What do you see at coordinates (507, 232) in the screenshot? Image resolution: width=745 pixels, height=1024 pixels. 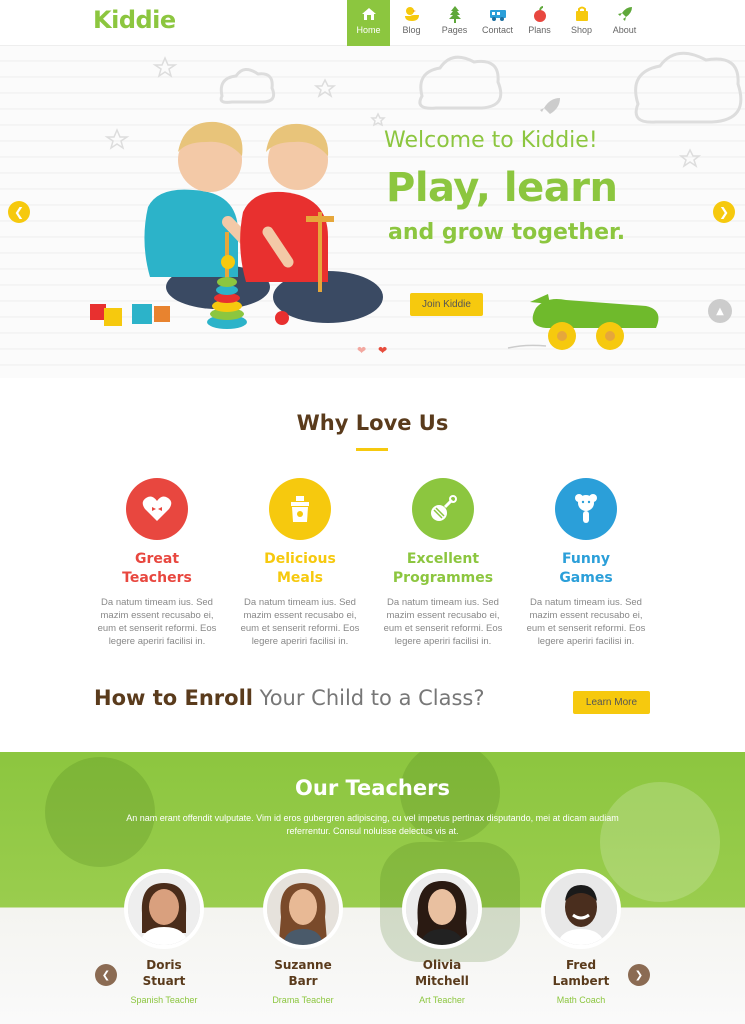 I see `hero-subheadline: and grow together.` at bounding box center [507, 232].